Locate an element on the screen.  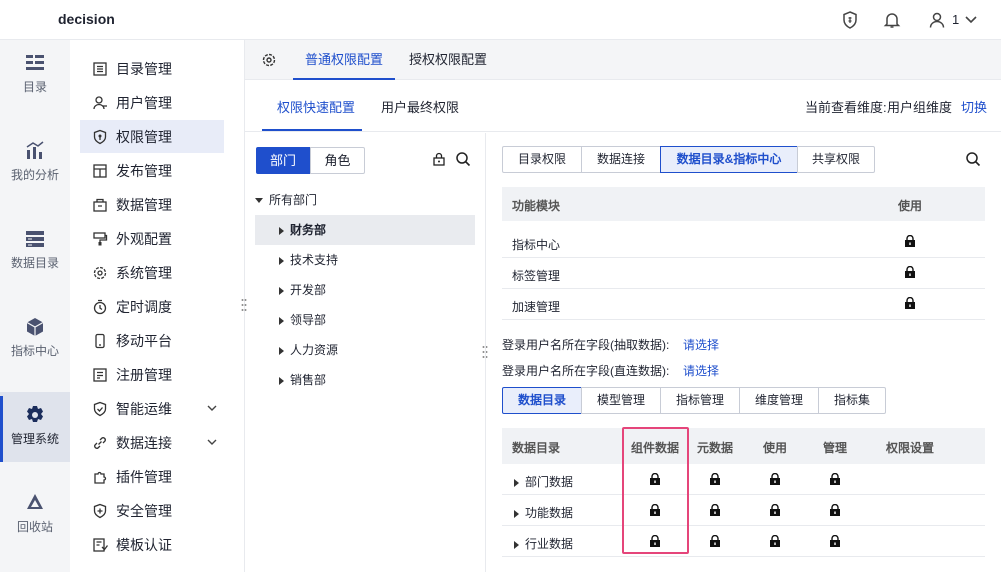
menu-item-system: 系统管理 is located at coordinates (152, 272).